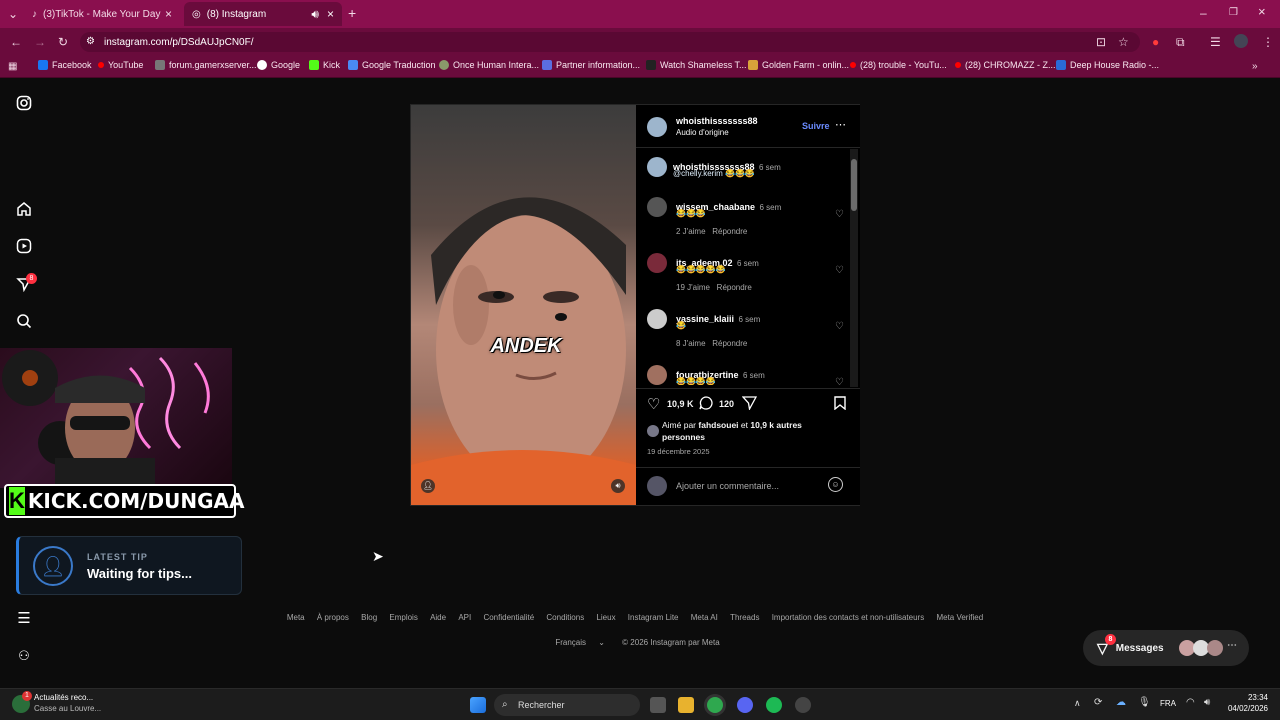 The image size is (1280, 720). Describe the element at coordinates (840, 405) in the screenshot. I see `save-bookmark-icon` at that location.